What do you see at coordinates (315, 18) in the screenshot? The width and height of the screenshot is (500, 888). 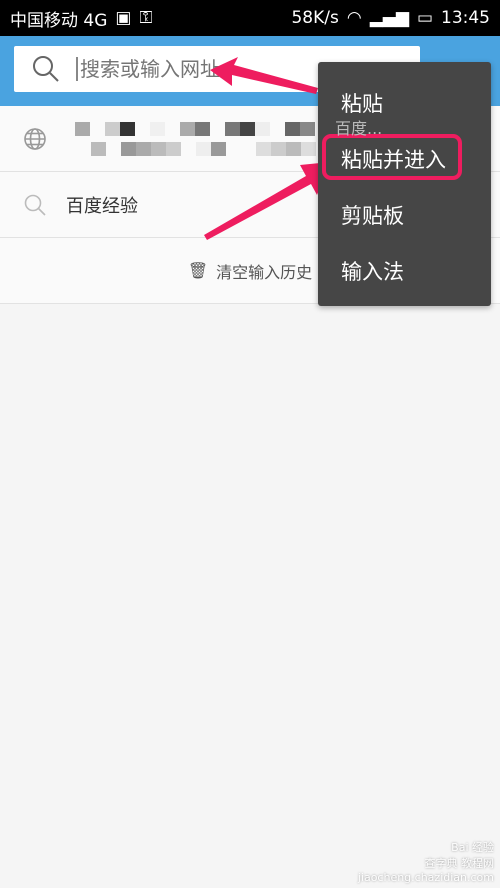 I see `network-speed: 58K/s` at bounding box center [315, 18].